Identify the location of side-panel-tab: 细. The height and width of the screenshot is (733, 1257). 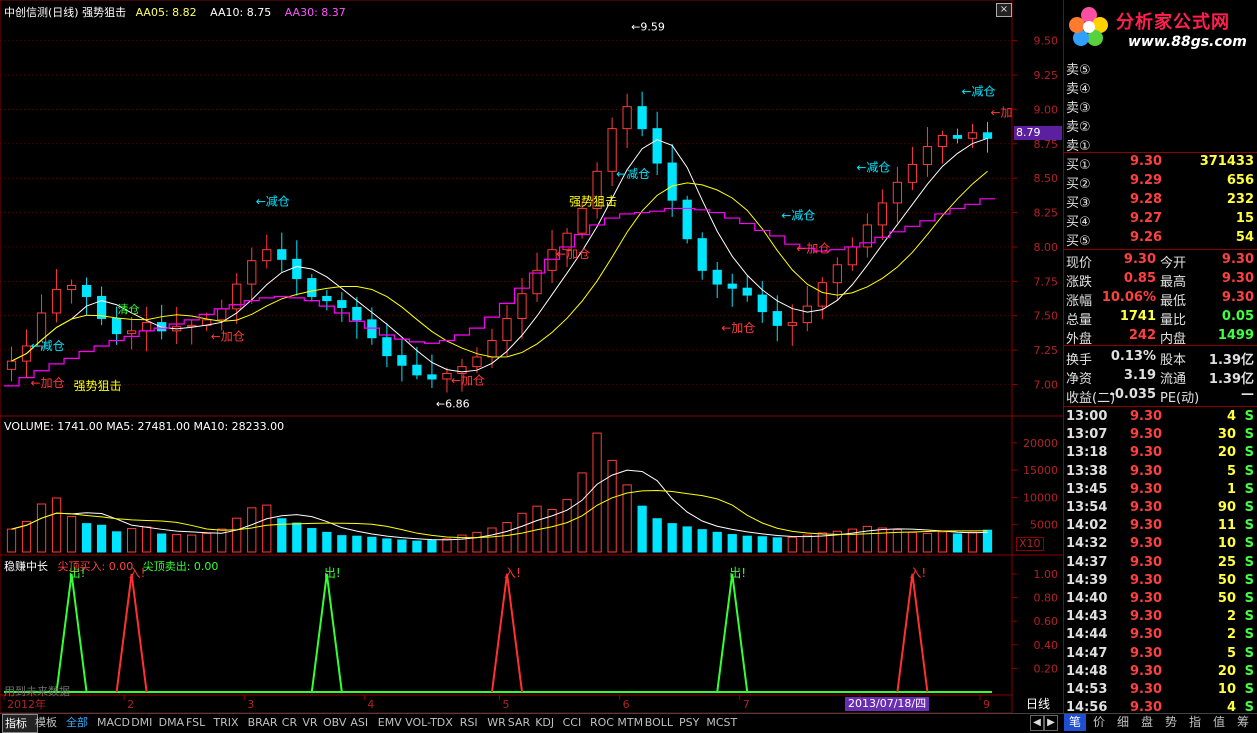
(1123, 722).